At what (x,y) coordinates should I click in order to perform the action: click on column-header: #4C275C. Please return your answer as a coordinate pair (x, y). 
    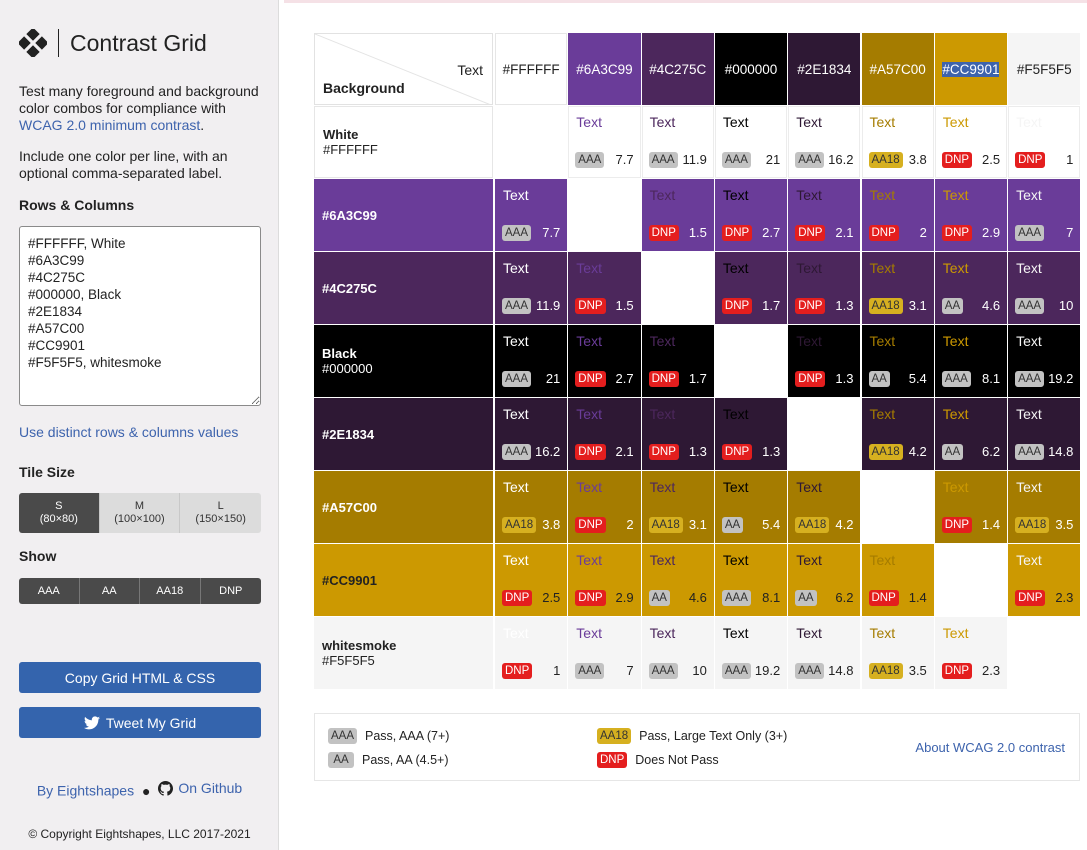
    Looking at the image, I should click on (677, 69).